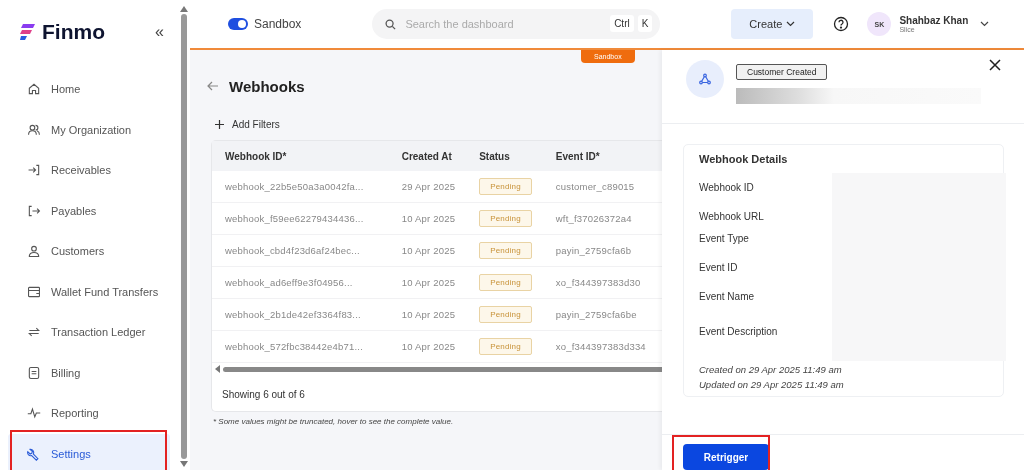  What do you see at coordinates (89, 251) in the screenshot?
I see `nav-item: Customers` at bounding box center [89, 251].